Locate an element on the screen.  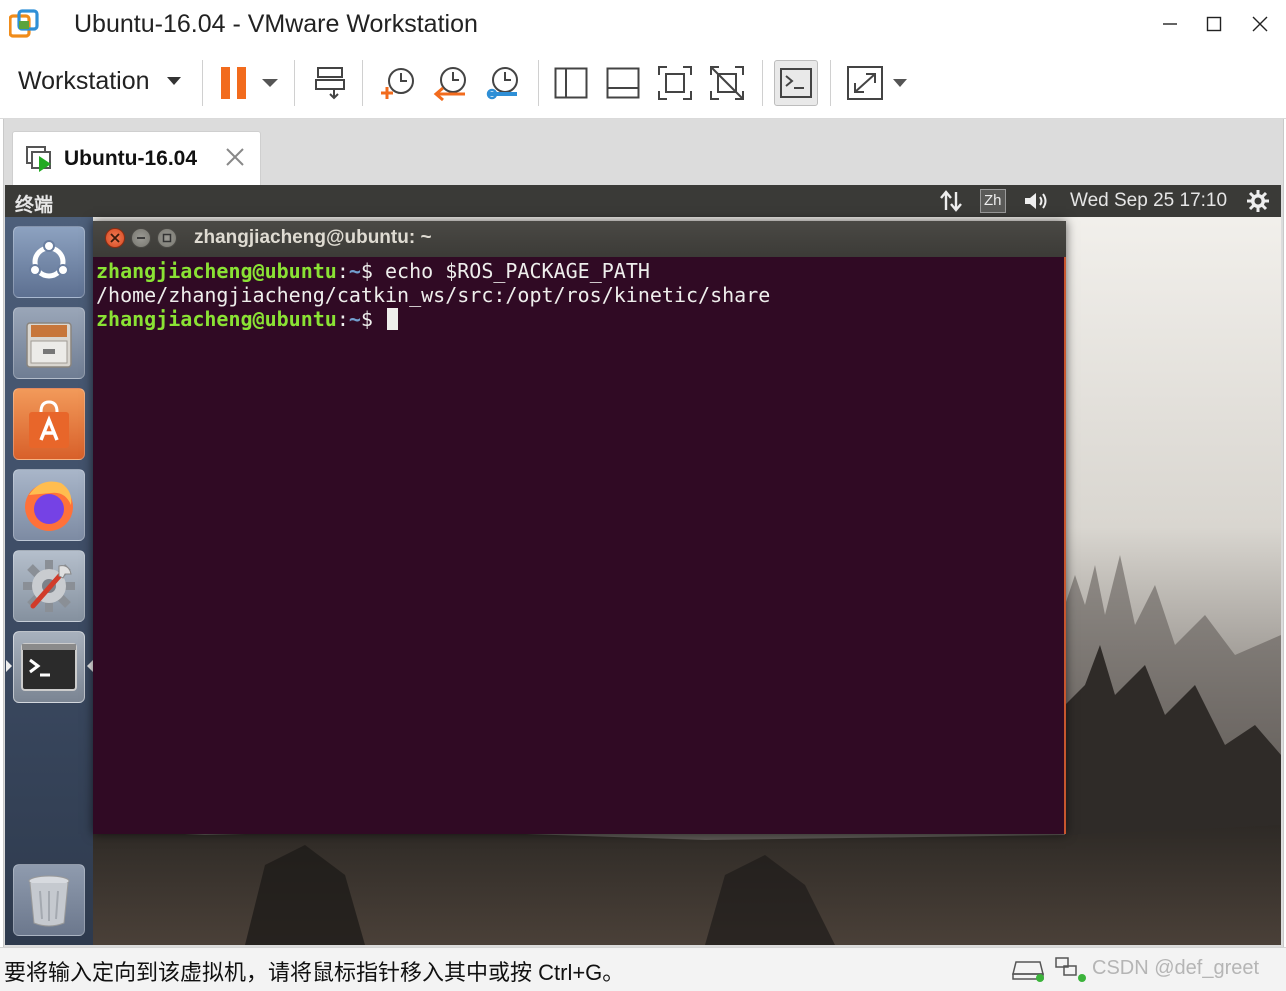
vm-running-icon is located at coordinates (38, 159).